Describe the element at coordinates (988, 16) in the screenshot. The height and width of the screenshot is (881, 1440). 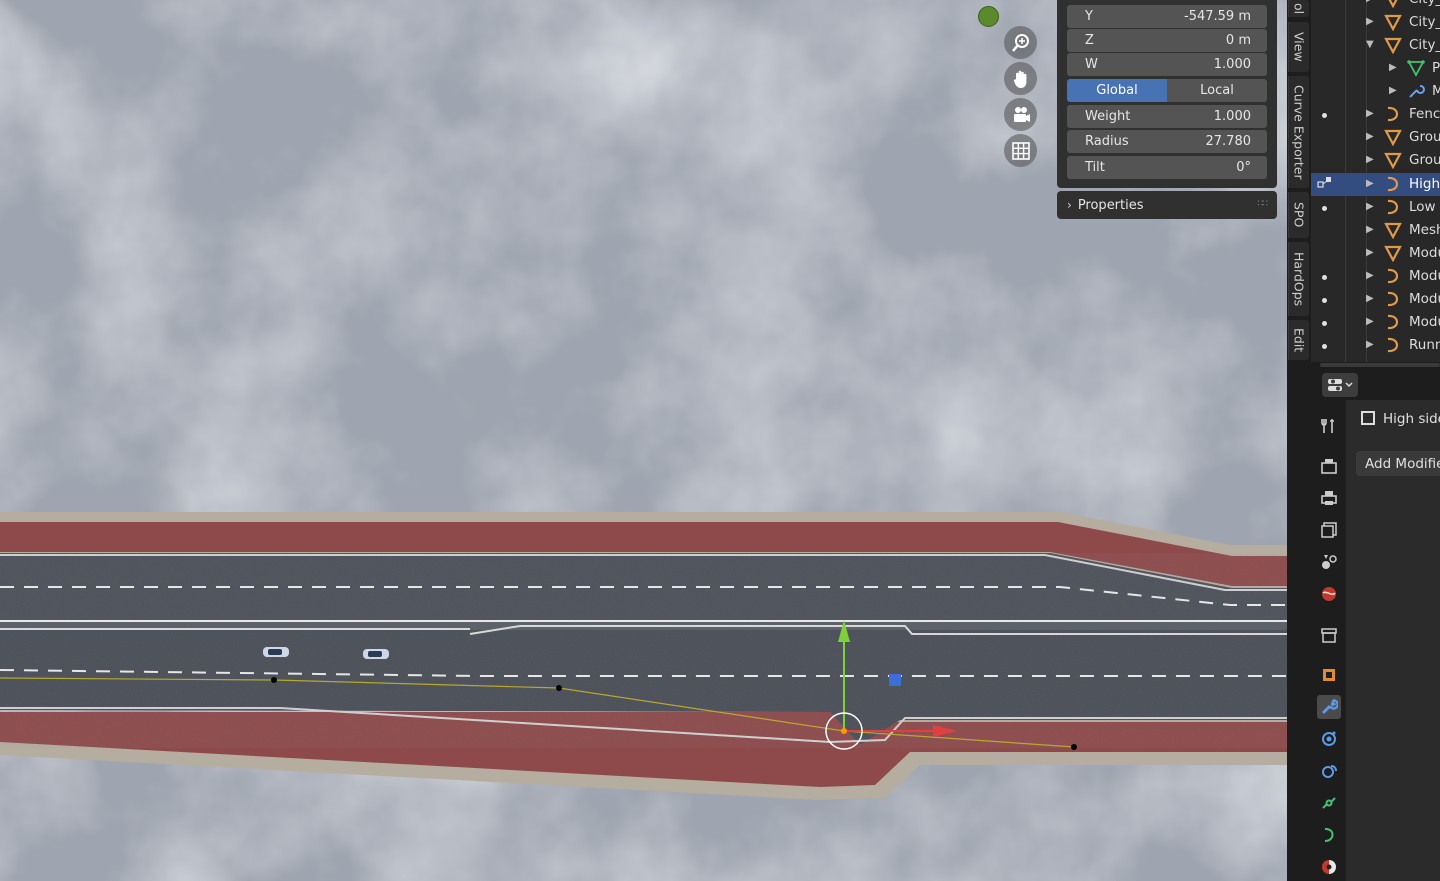
I see `axis-gizmo-y-dot` at that location.